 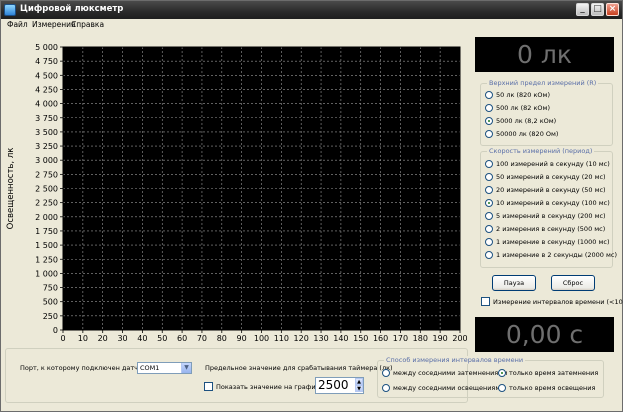 What do you see at coordinates (50, 316) in the screenshot?
I see `y-tick-label: 250` at bounding box center [50, 316].